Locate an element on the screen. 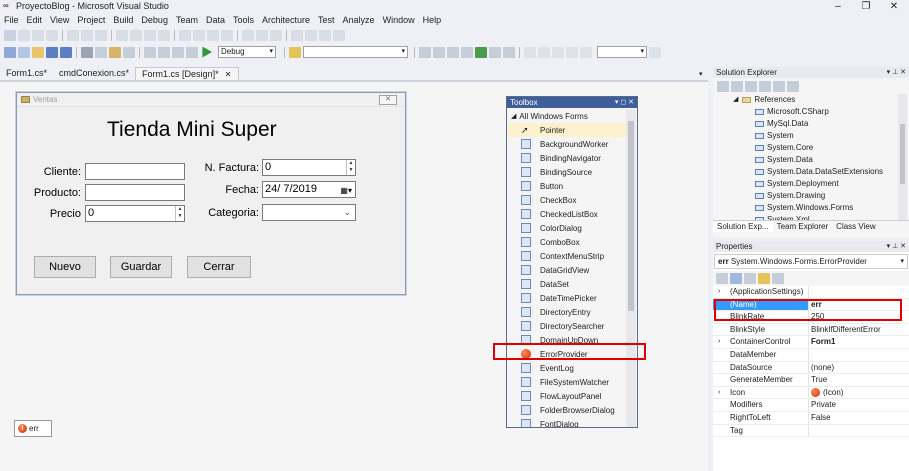  tab-overflow-icon: ▾ is located at coordinates (701, 74).